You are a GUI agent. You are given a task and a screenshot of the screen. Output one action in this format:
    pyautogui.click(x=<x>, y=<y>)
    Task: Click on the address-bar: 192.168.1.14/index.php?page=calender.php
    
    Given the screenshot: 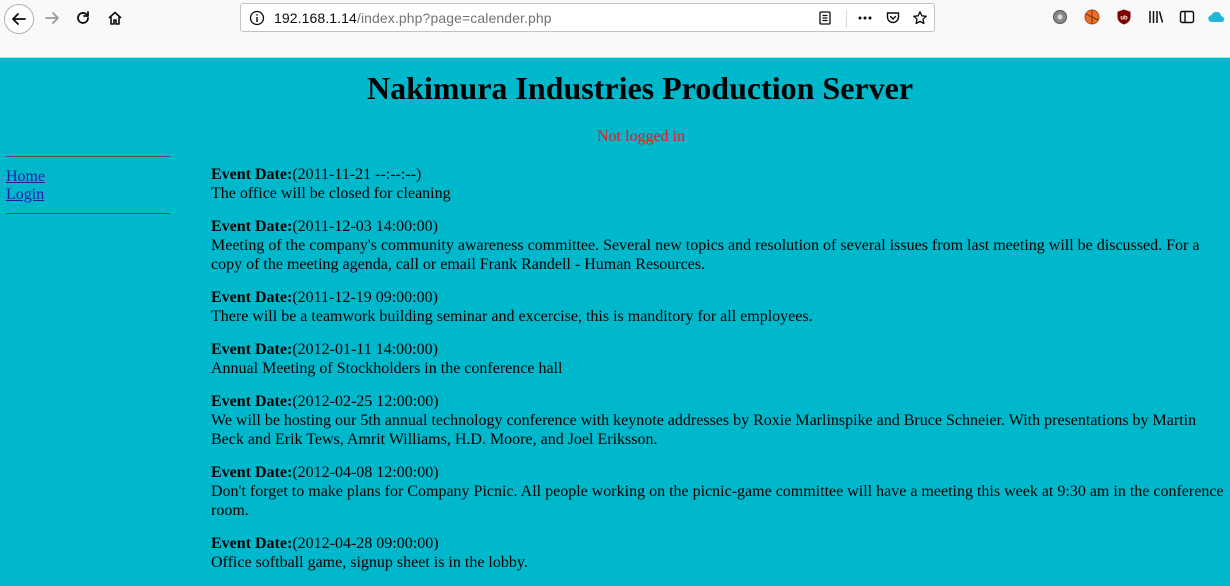 What is the action you would take?
    pyautogui.click(x=587, y=17)
    